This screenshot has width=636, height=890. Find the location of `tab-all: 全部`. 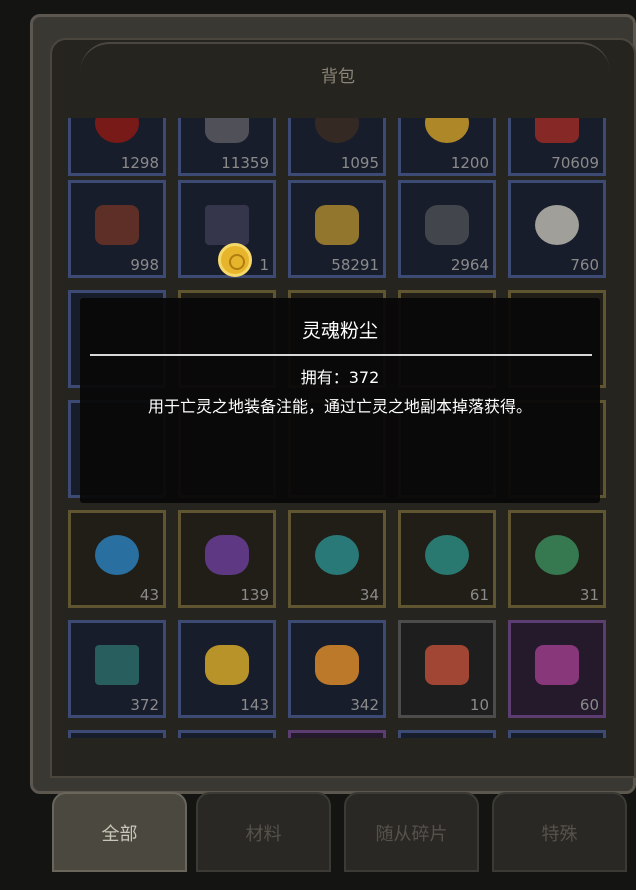

tab-all: 全部 is located at coordinates (119, 832).